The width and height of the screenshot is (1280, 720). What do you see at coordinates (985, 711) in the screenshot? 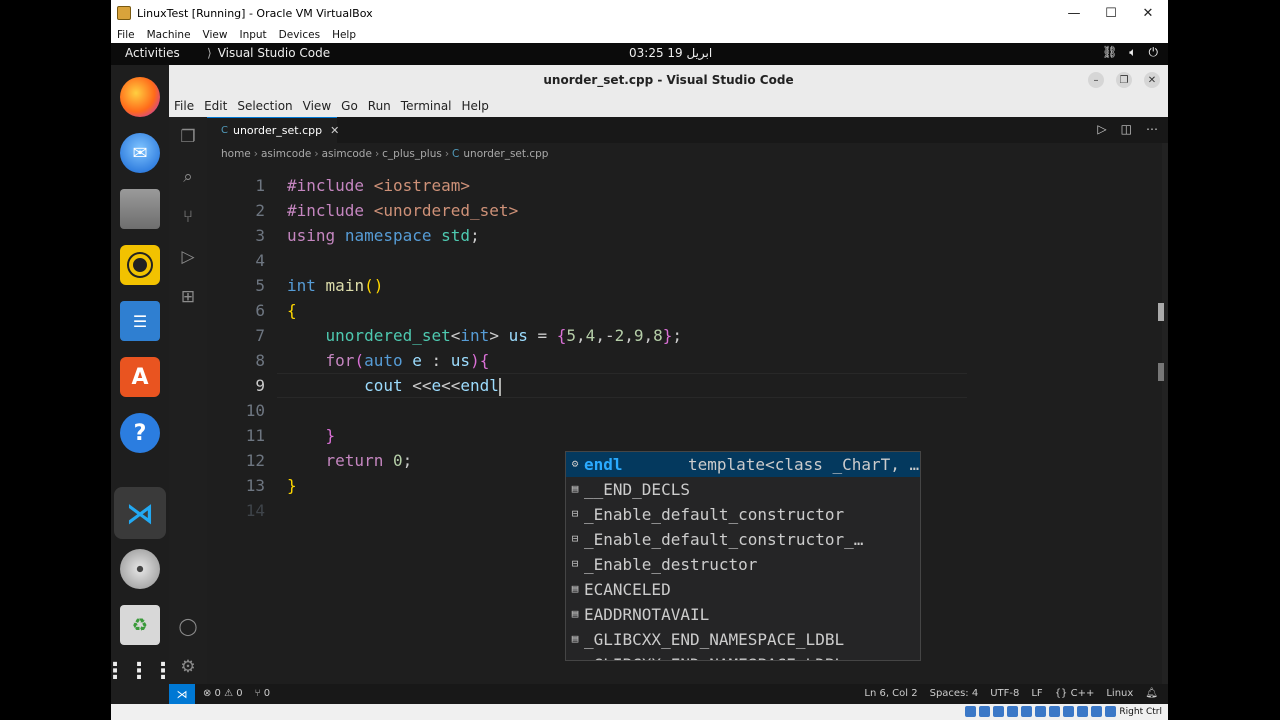
I see `optical-icon` at bounding box center [985, 711].